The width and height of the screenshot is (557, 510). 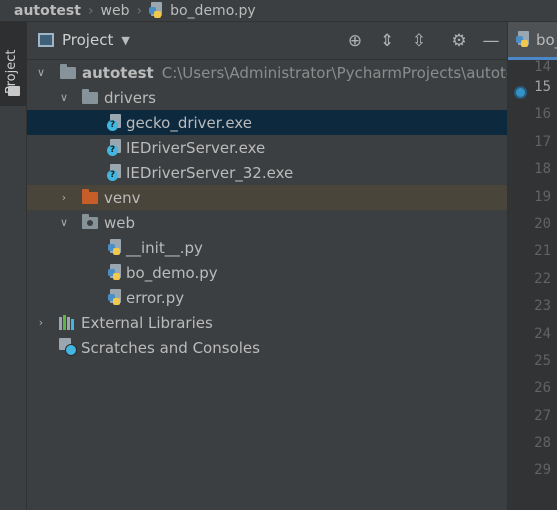 I want to click on line-number: 16, so click(x=542, y=114).